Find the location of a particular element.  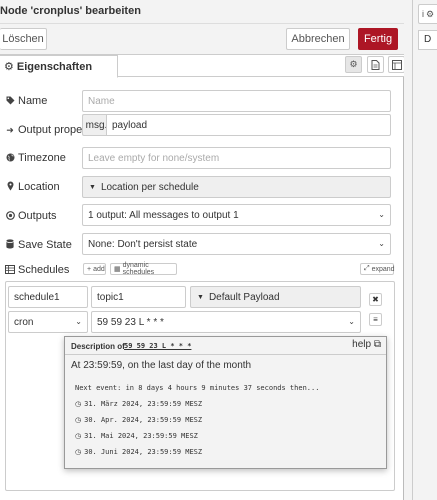

outputs-select: 1 output: All messages to output 1 ⌄ is located at coordinates (236, 215).